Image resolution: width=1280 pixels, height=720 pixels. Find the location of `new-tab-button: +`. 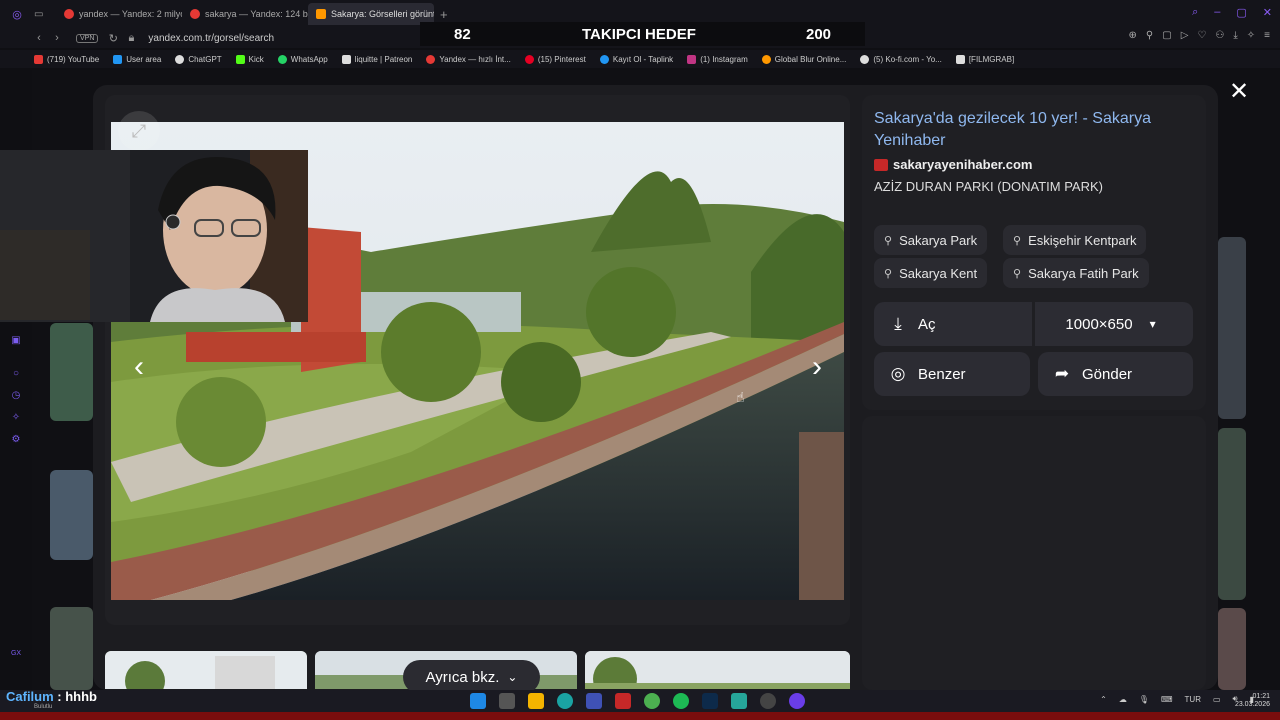

new-tab-button: + is located at coordinates (444, 14).